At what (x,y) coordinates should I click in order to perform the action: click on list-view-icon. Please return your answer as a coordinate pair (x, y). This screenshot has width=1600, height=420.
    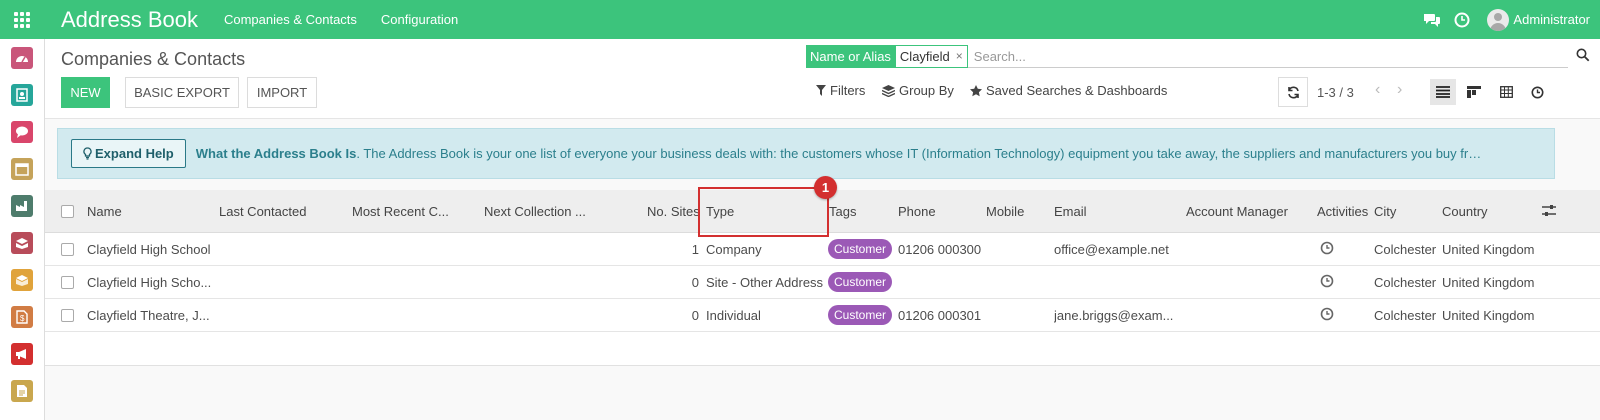
    Looking at the image, I should click on (1443, 92).